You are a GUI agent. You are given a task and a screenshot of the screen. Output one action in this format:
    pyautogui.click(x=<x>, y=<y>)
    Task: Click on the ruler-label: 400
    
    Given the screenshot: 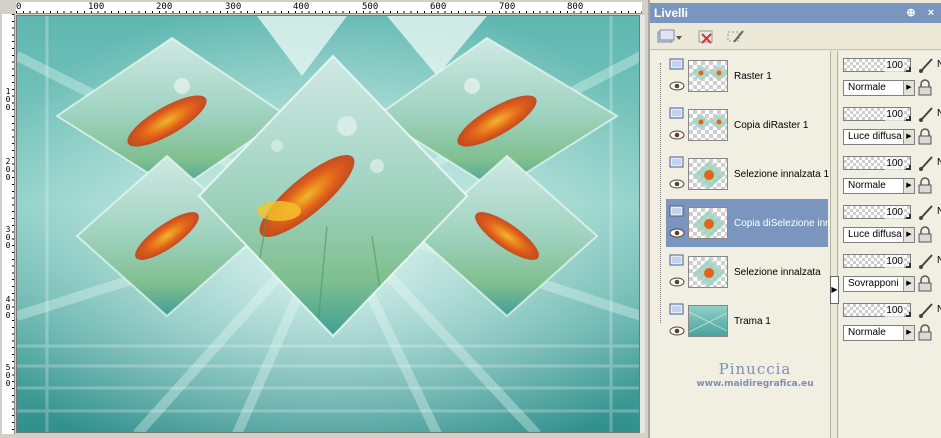 What is the action you would take?
    pyautogui.click(x=301, y=7)
    